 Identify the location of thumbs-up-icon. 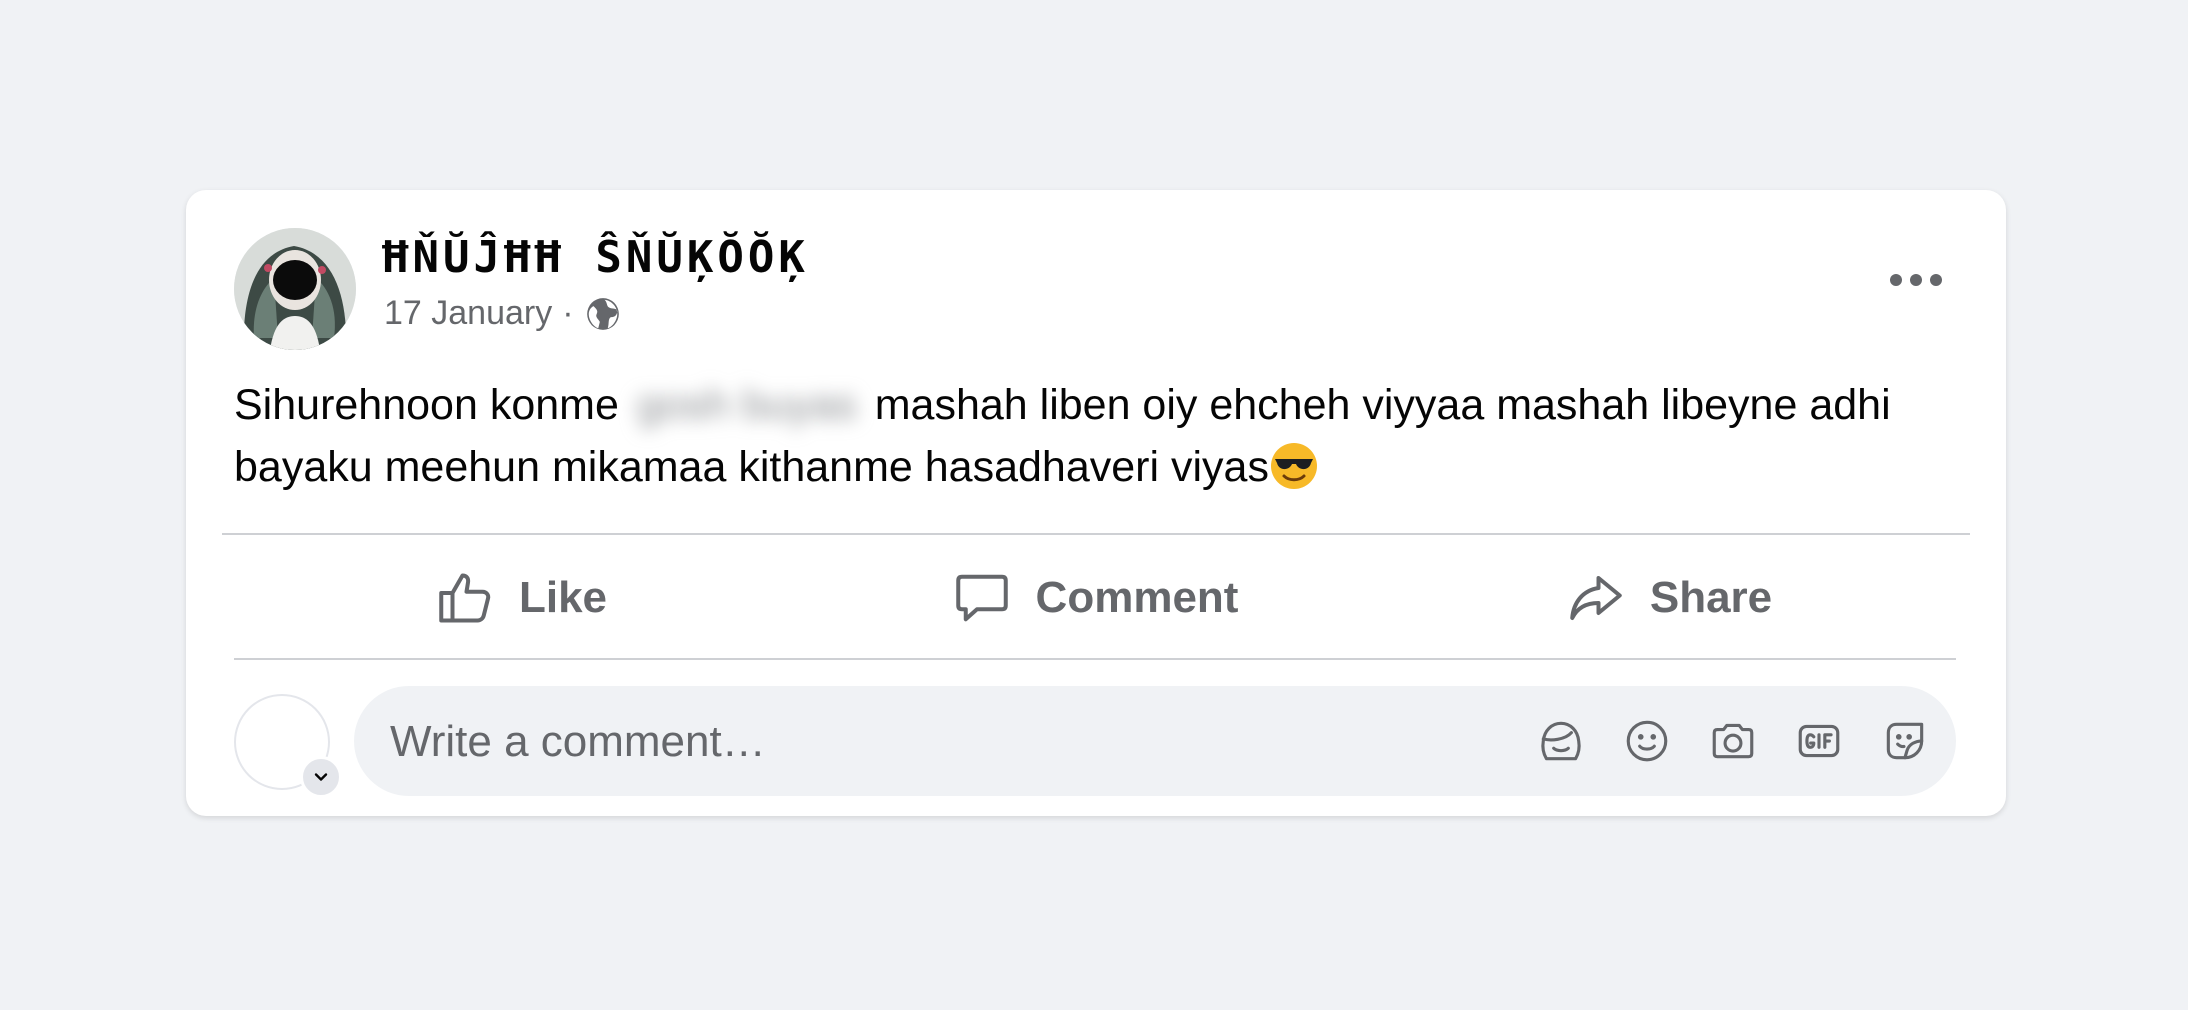
(465, 598).